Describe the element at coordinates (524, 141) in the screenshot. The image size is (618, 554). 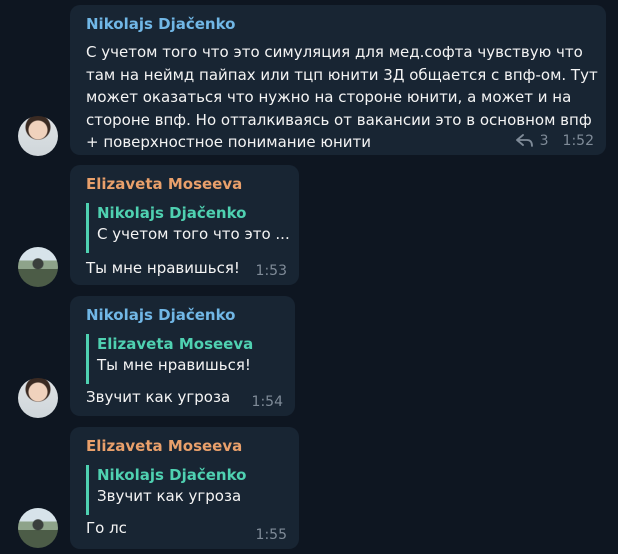
I see `reply-arrow-icon` at that location.